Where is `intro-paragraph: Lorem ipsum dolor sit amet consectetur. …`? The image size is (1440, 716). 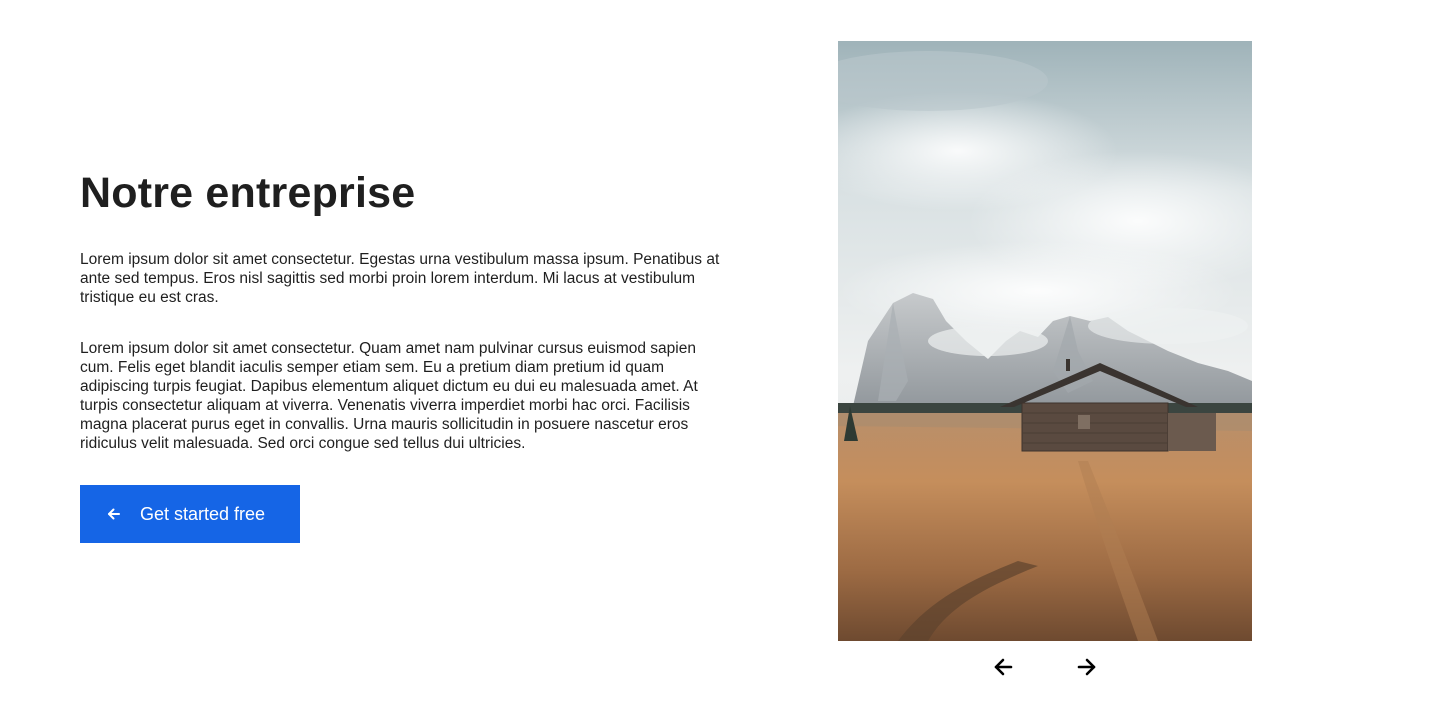 intro-paragraph: Lorem ipsum dolor sit amet consectetur. … is located at coordinates (400, 278).